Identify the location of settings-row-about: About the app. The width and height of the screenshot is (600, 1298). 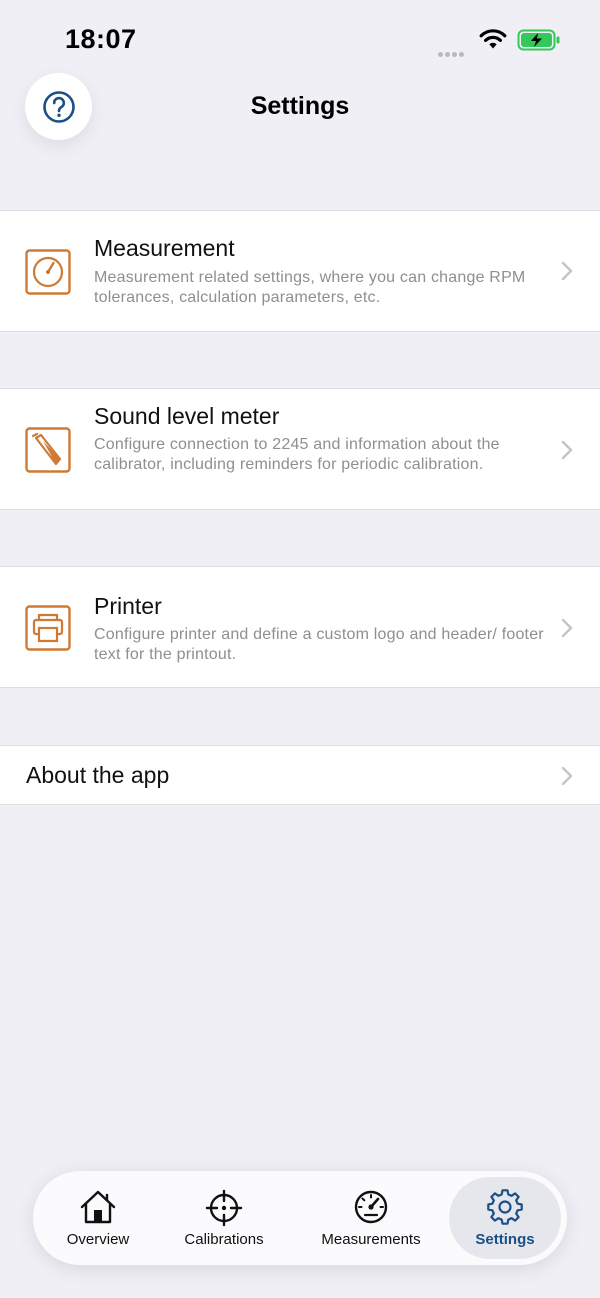
(300, 775).